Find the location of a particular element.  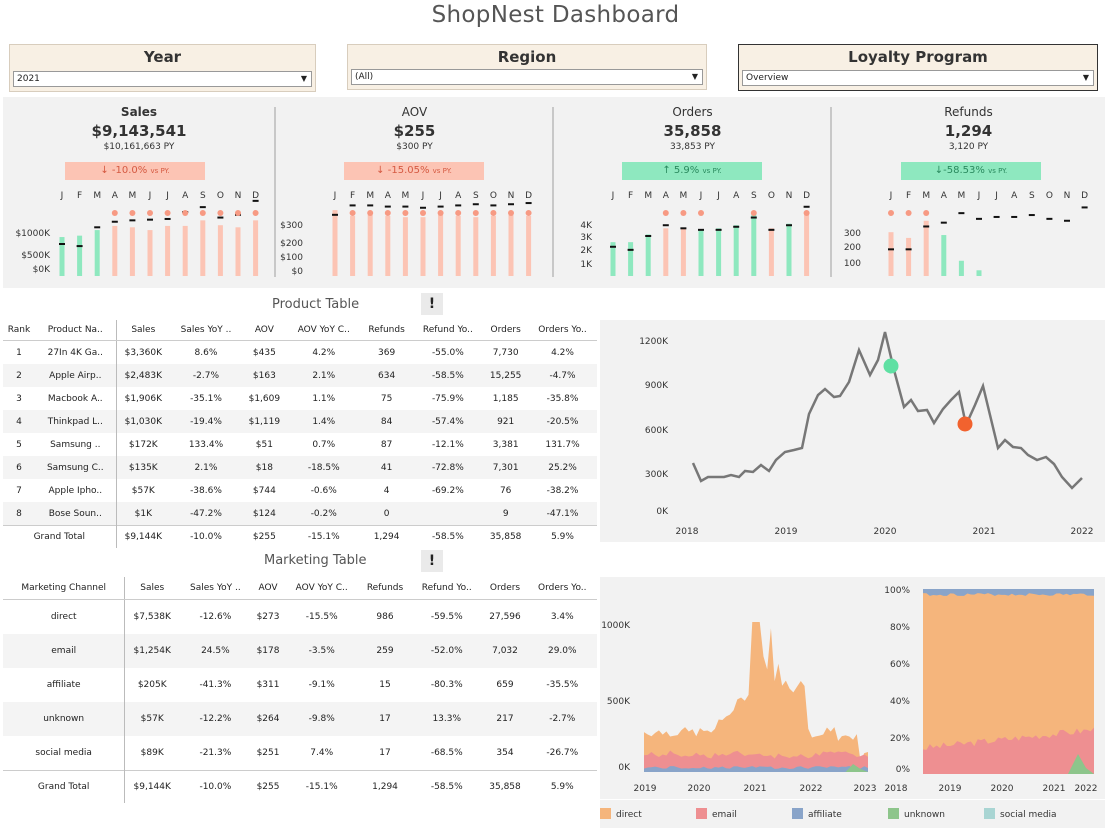

table-cell: unknown is located at coordinates (64, 719).